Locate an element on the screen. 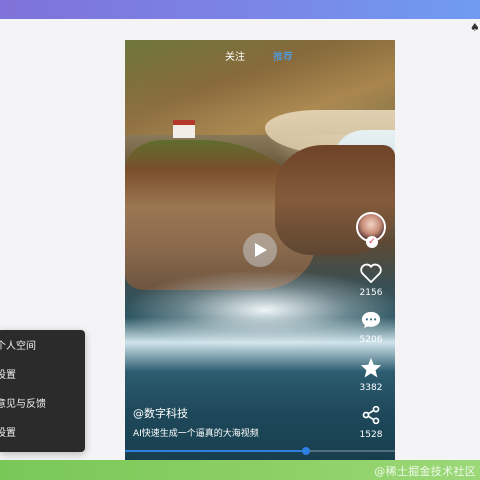 The image size is (480, 480). share-button: 1528 is located at coordinates (371, 422).